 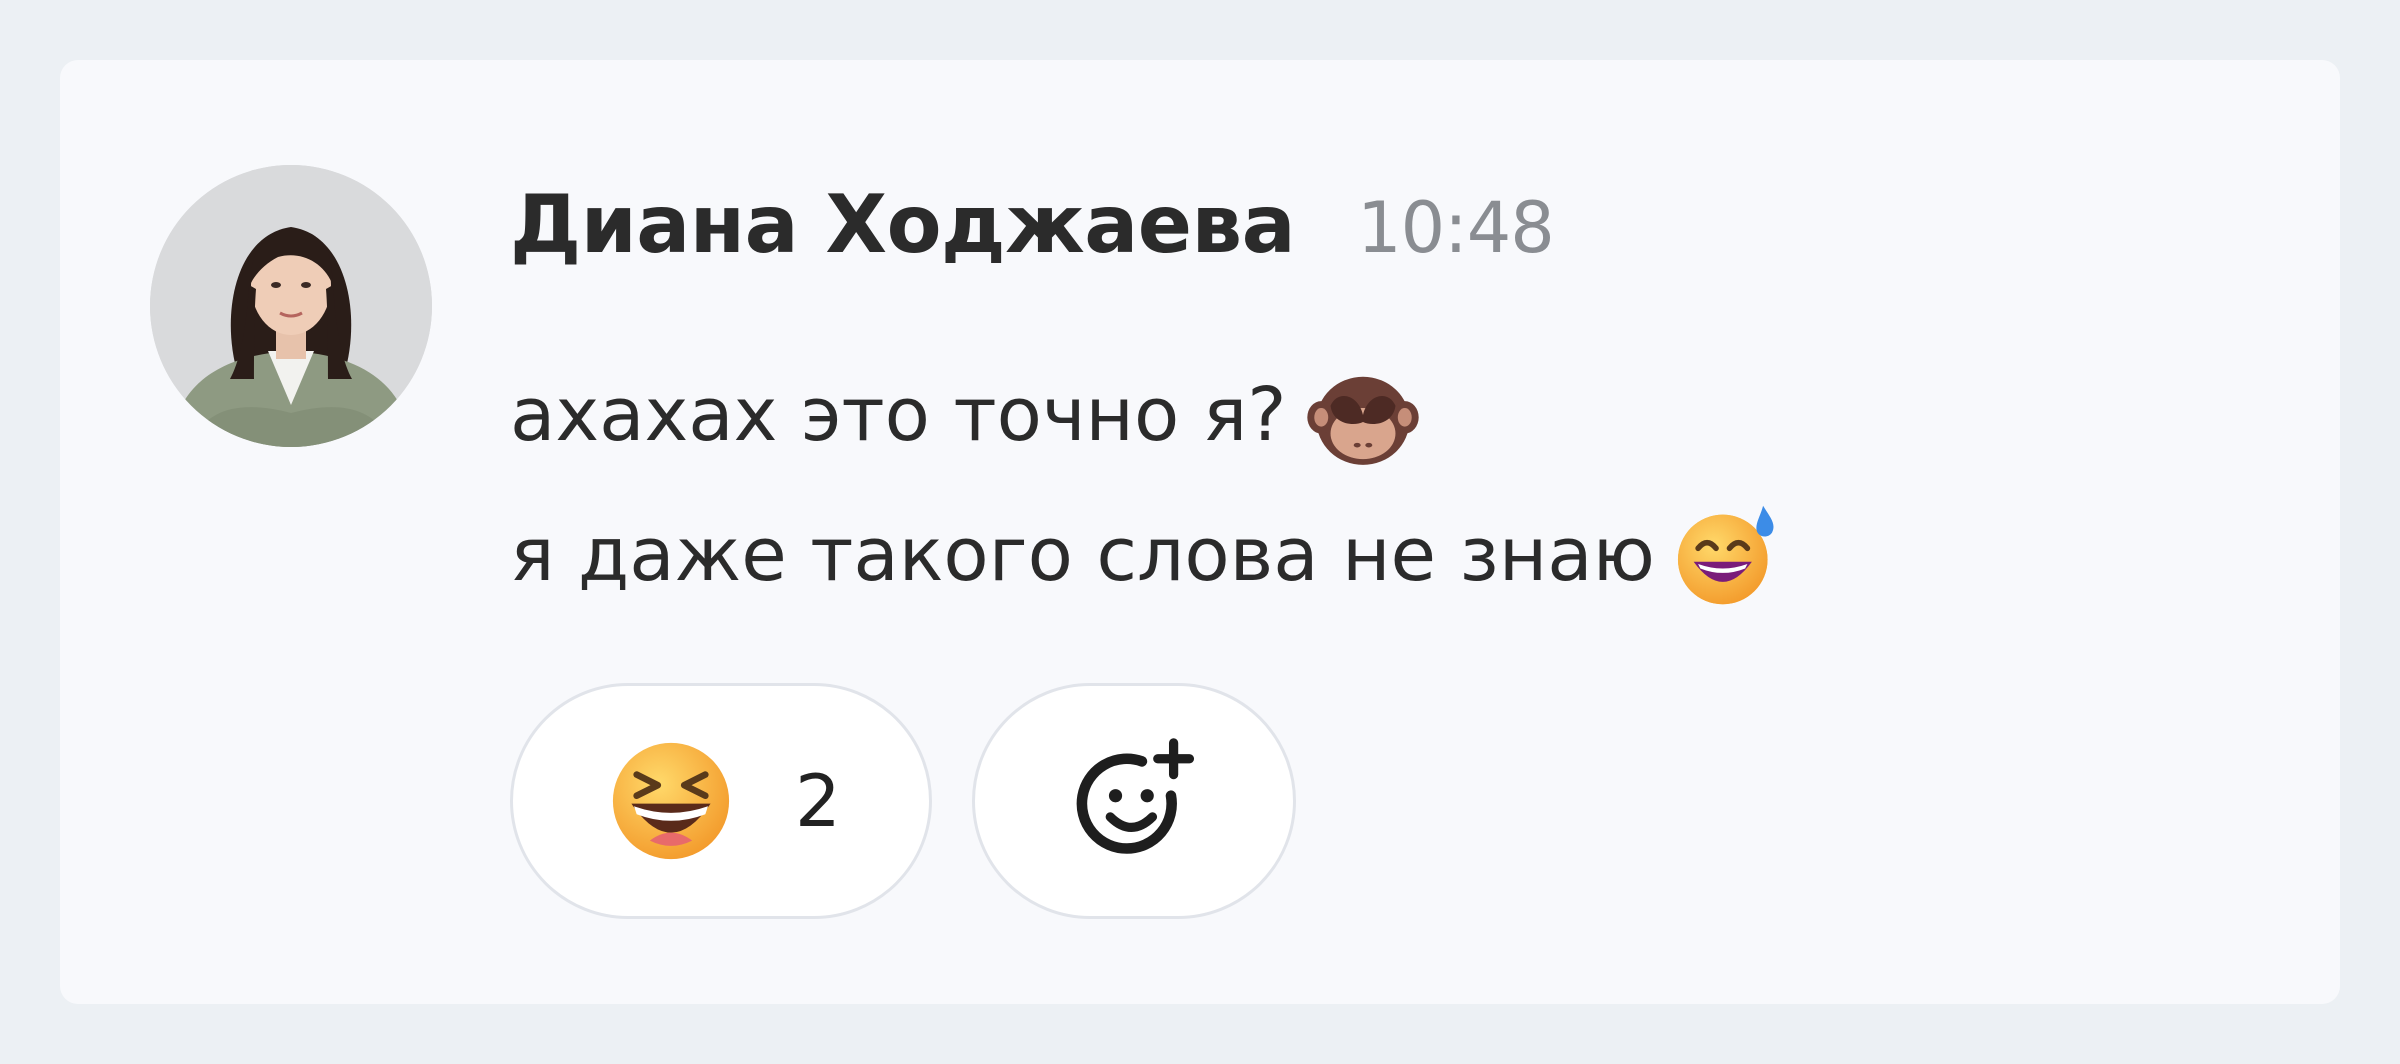 I want to click on message-text: ахахах это точно я?, so click(x=898, y=415).